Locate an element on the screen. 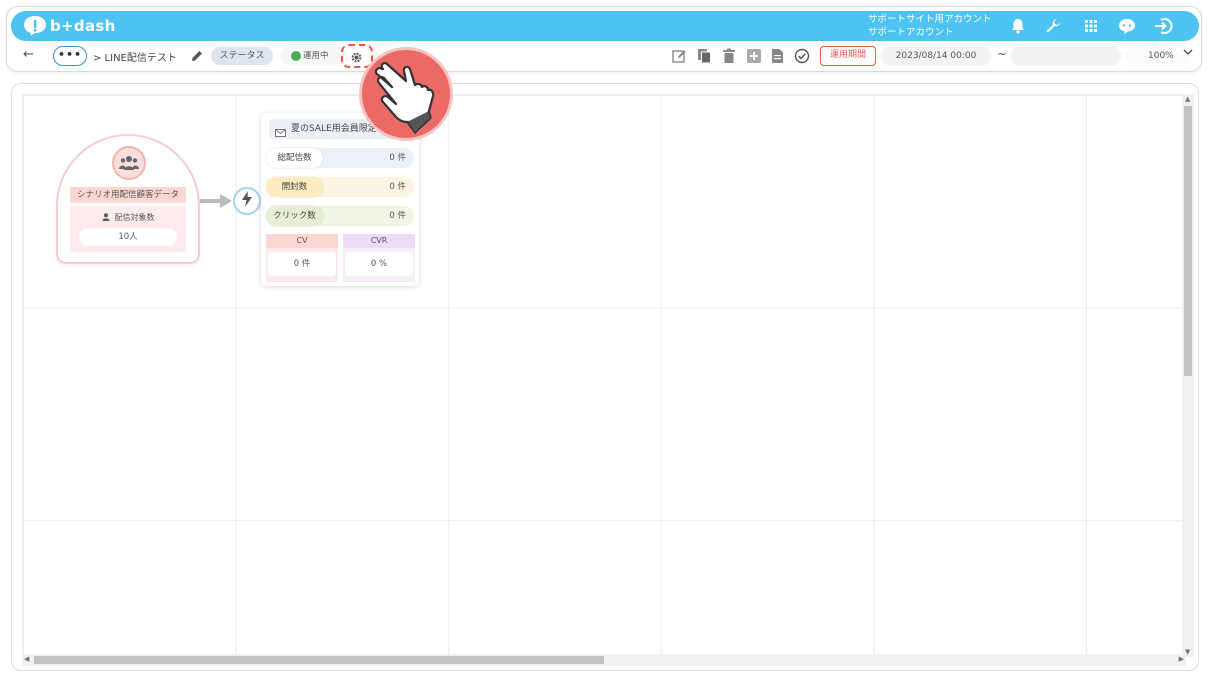  wrench-icon is located at coordinates (1053, 26).